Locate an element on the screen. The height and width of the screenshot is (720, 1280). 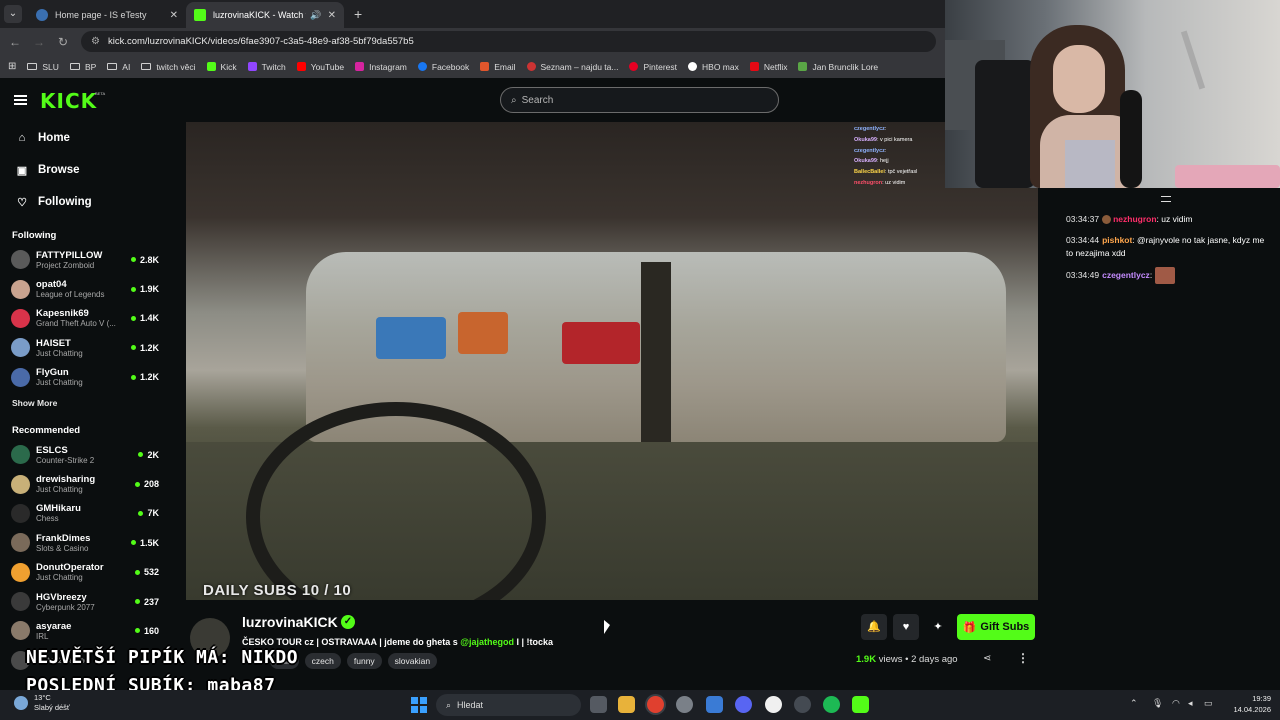
site-info-icon: ⚙ is located at coordinates (95, 41).